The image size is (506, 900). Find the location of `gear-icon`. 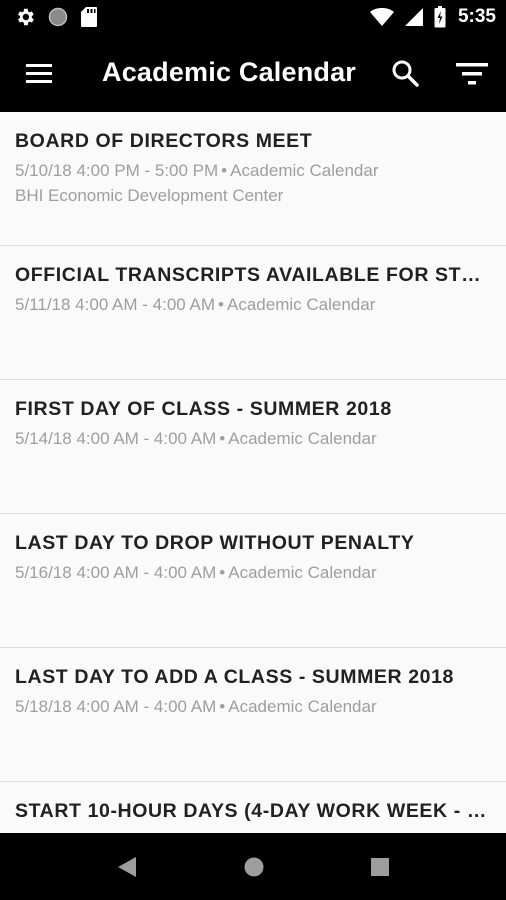

gear-icon is located at coordinates (26, 17).